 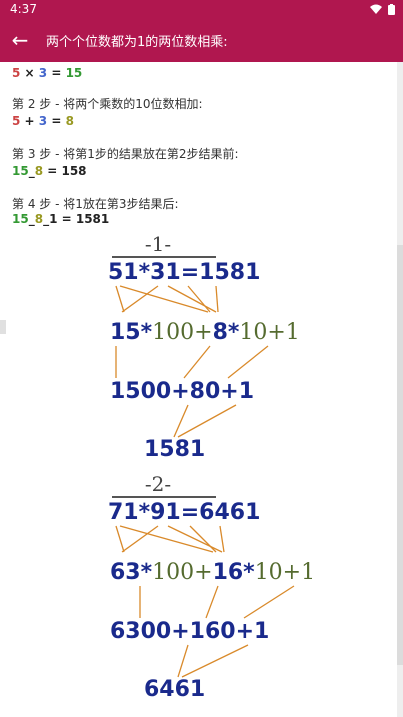 I want to click on status-bar: 4:37, so click(x=201, y=9).